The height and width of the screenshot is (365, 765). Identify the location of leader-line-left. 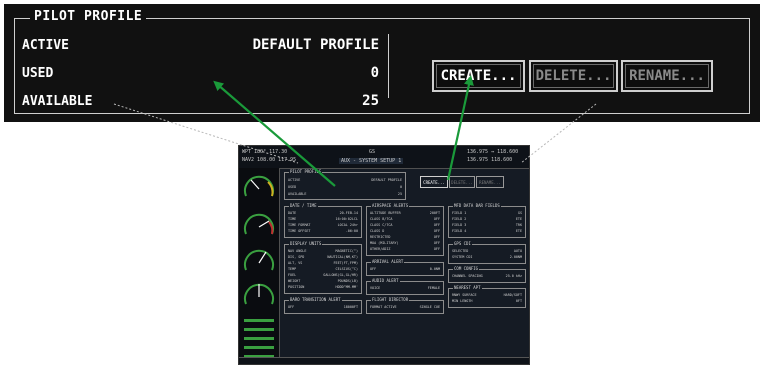
(206, 133).